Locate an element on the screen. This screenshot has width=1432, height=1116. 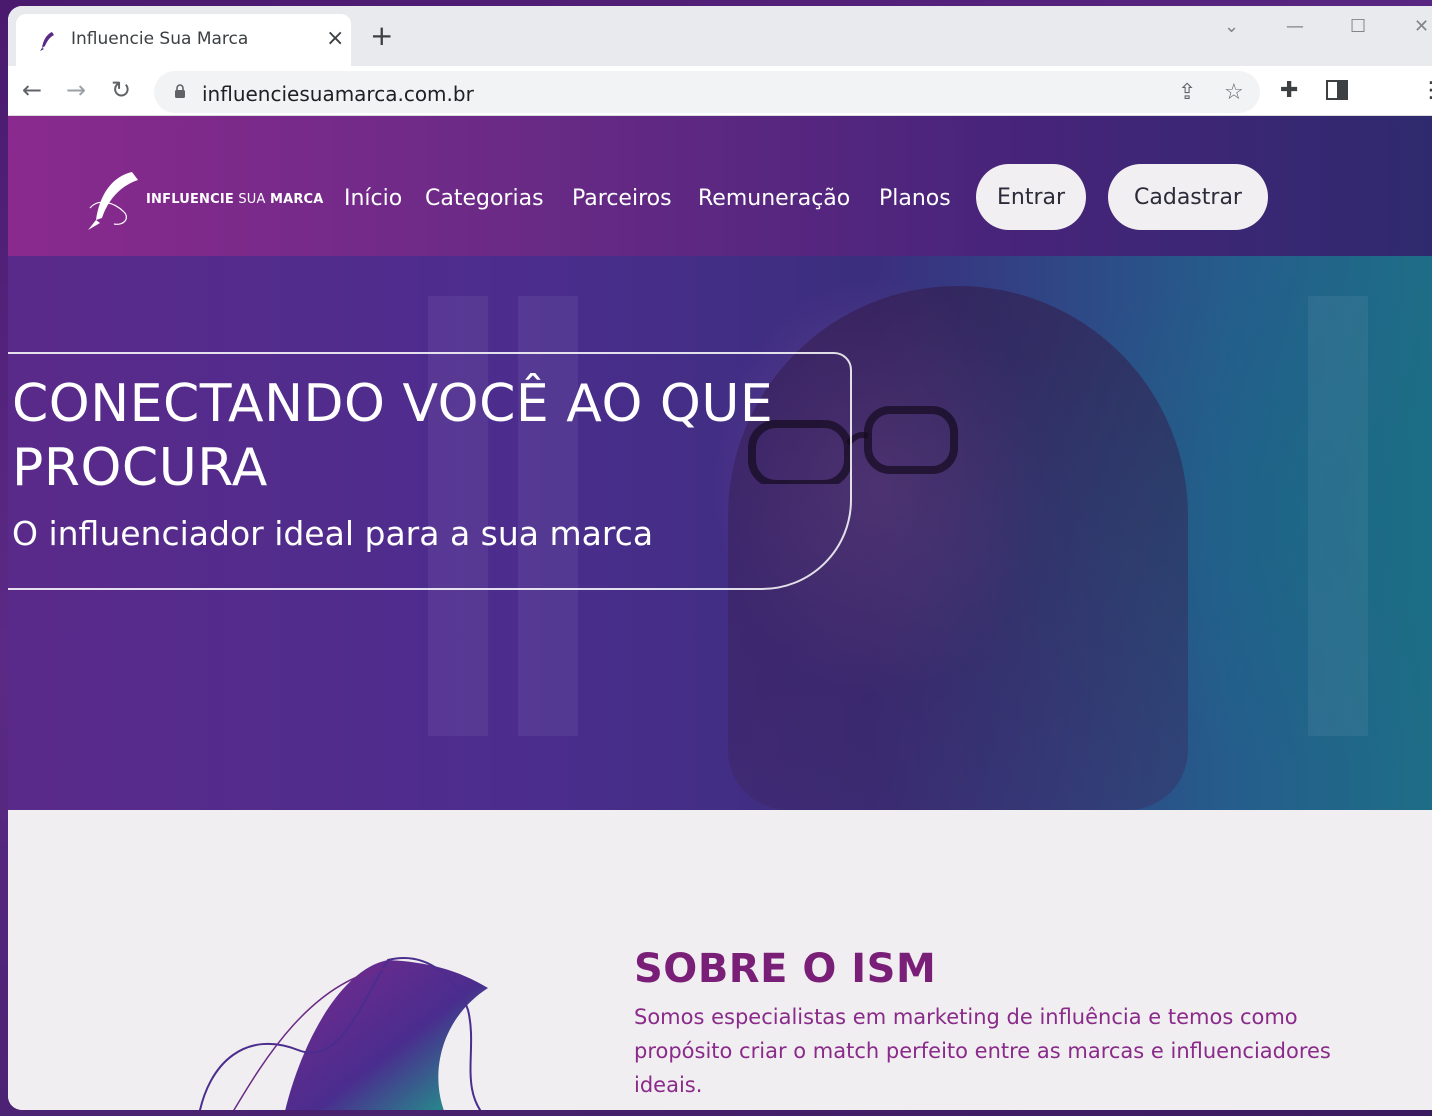
hero-title: CONECTANDO VOCÊ AO QUE PROCURA is located at coordinates (393, 436).